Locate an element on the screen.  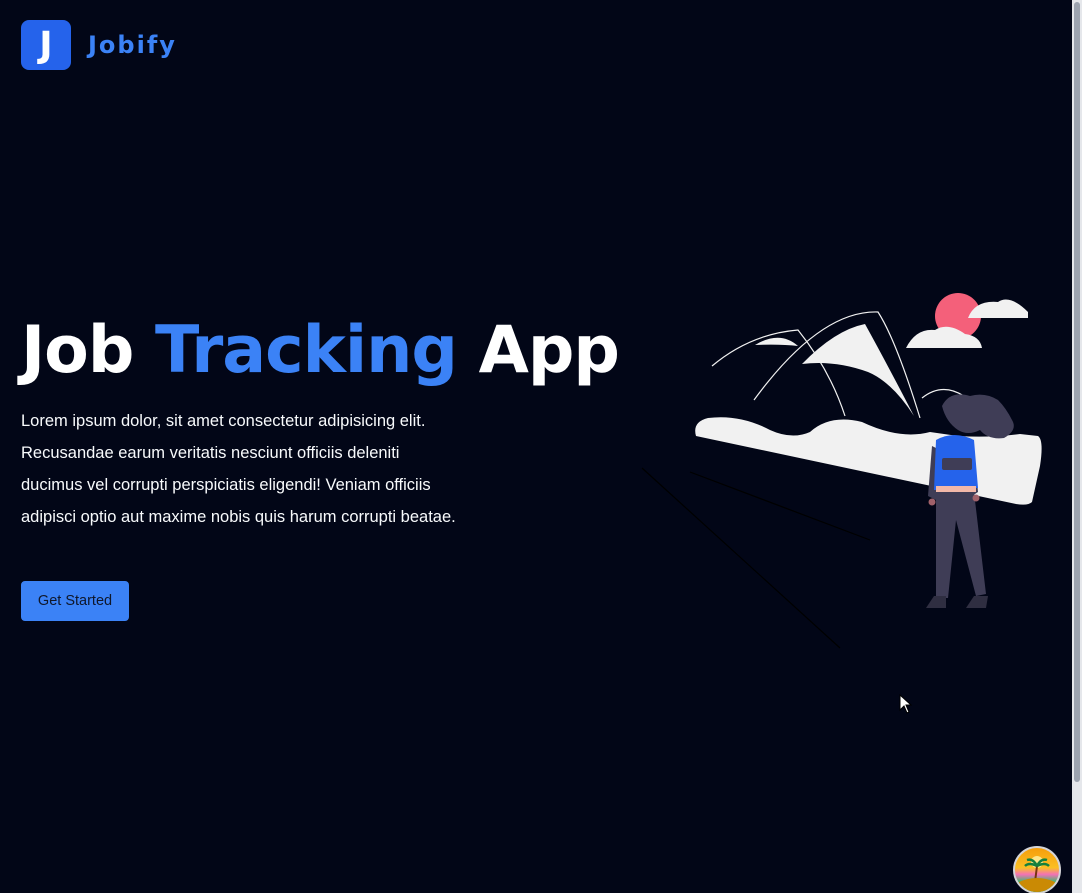
get-started-button: Get Started is located at coordinates (75, 601).